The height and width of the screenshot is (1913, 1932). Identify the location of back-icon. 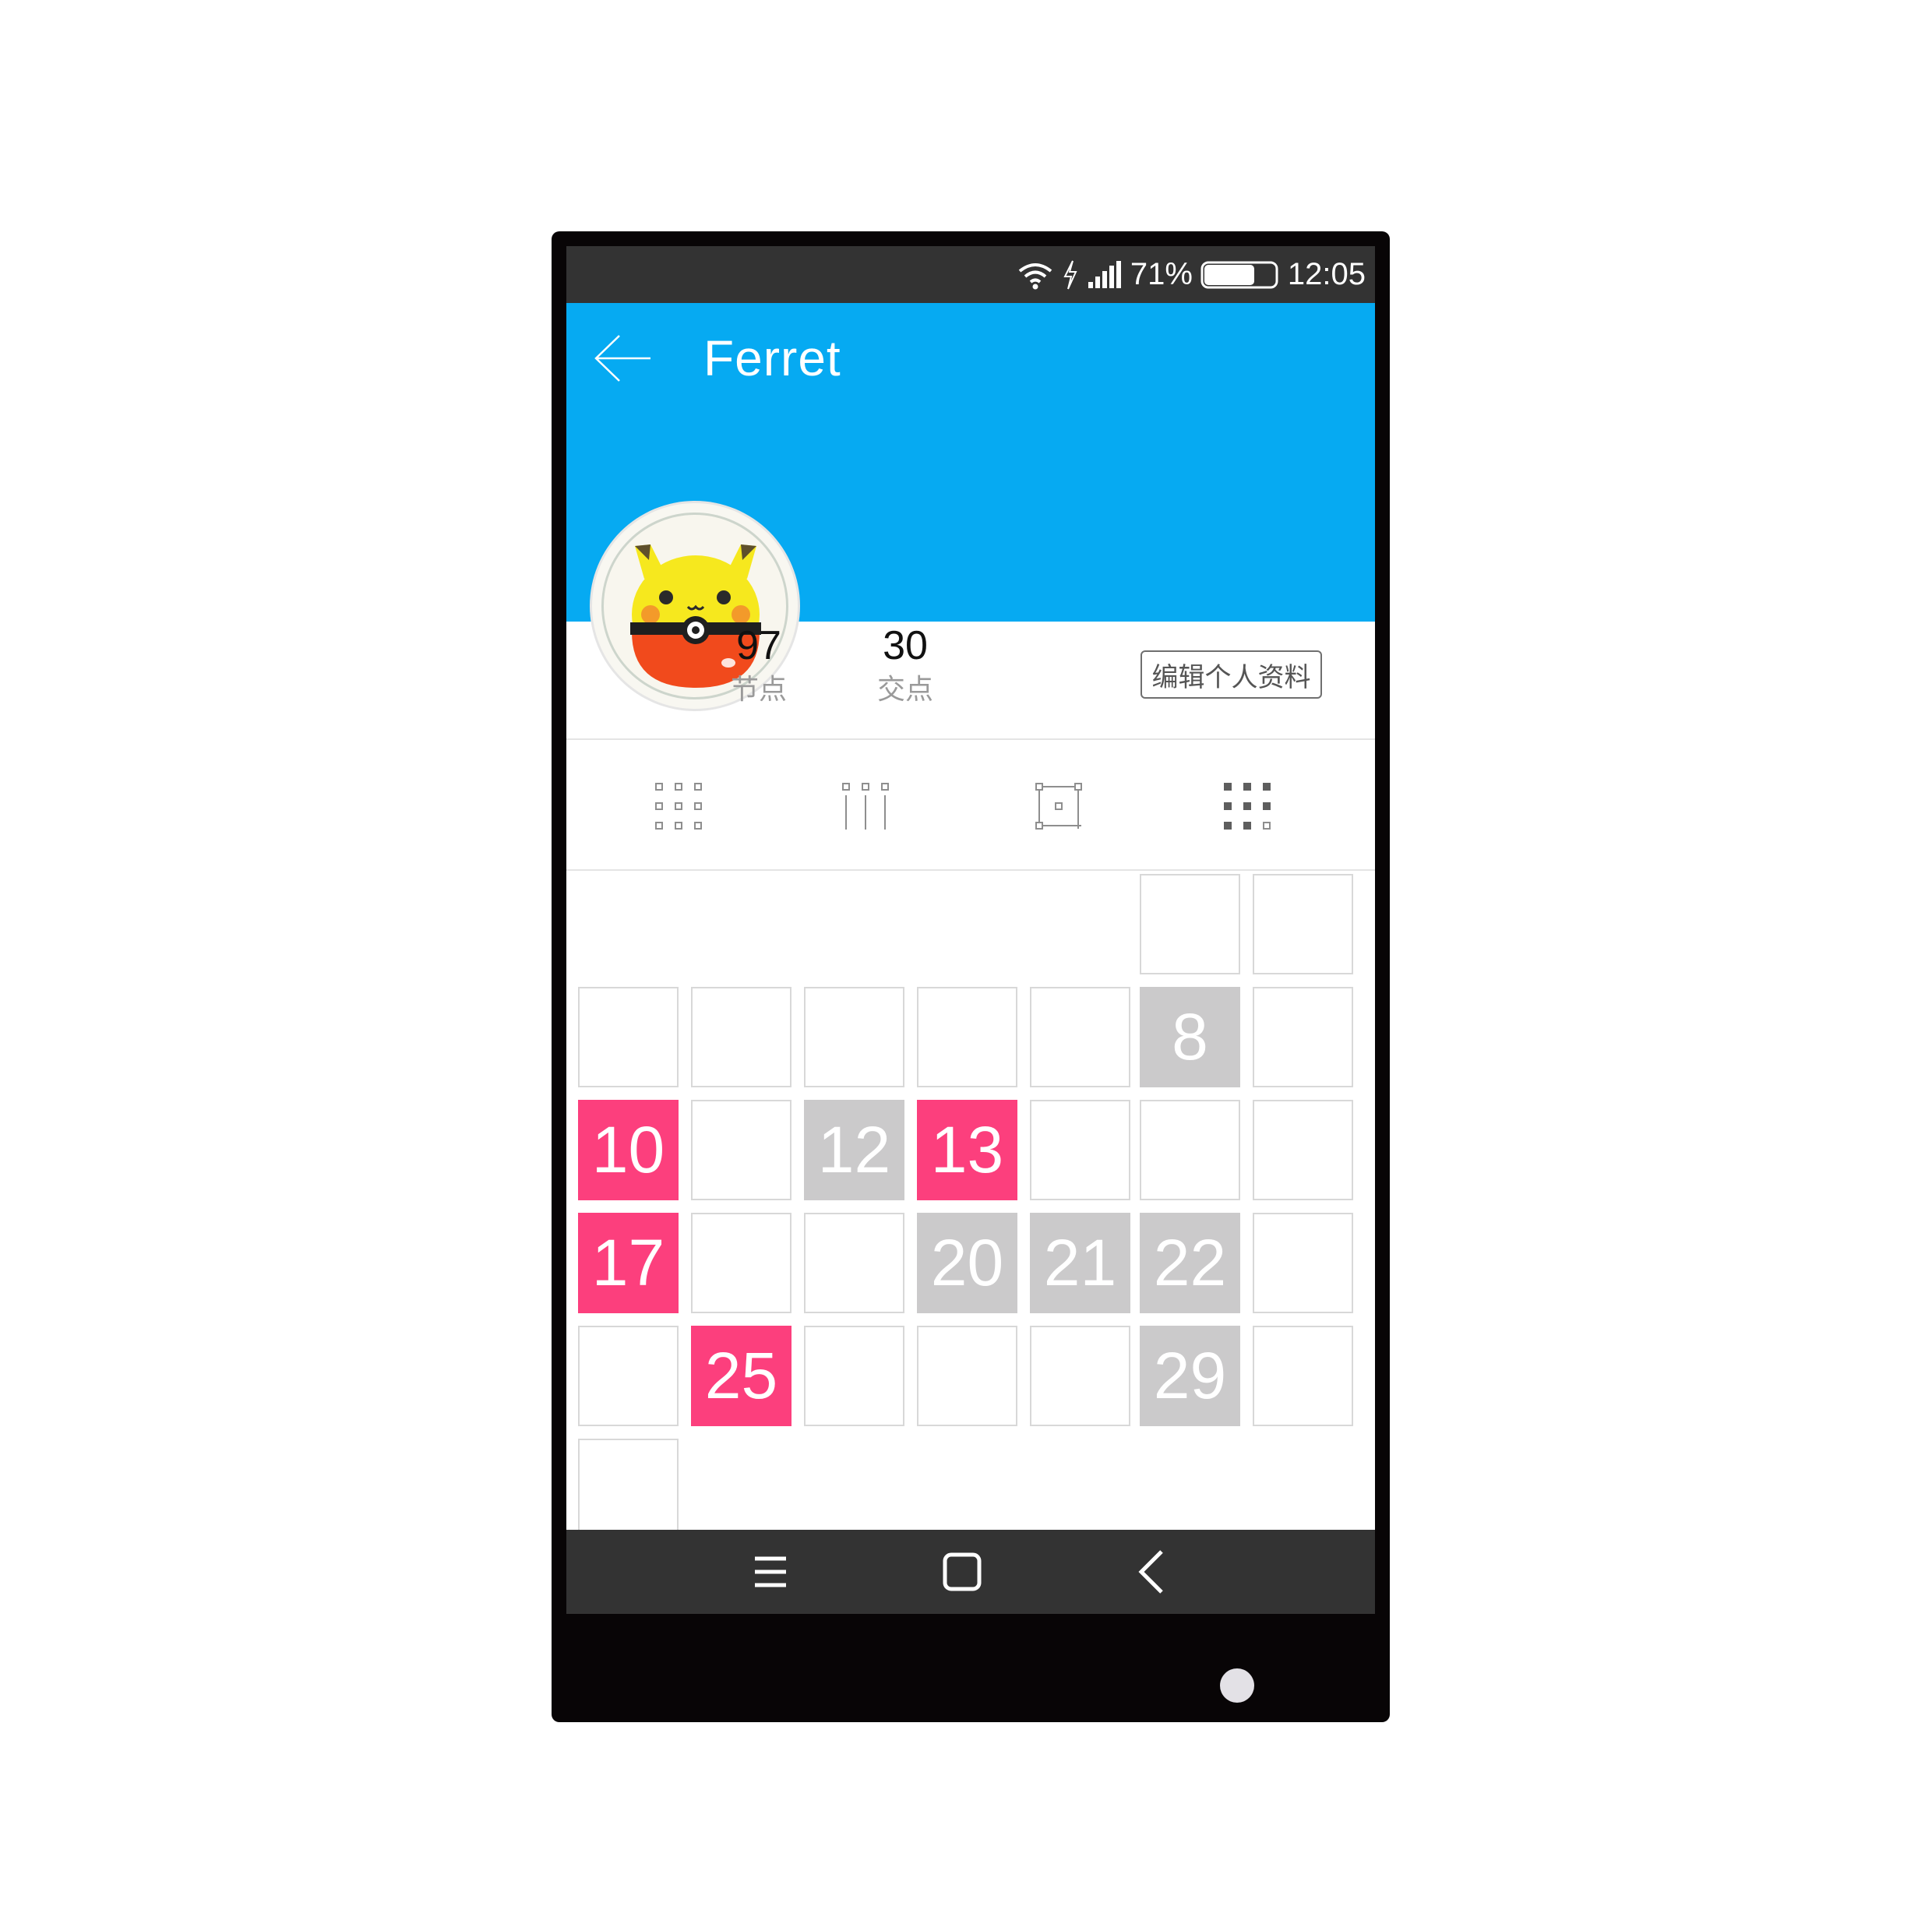
(1150, 1572).